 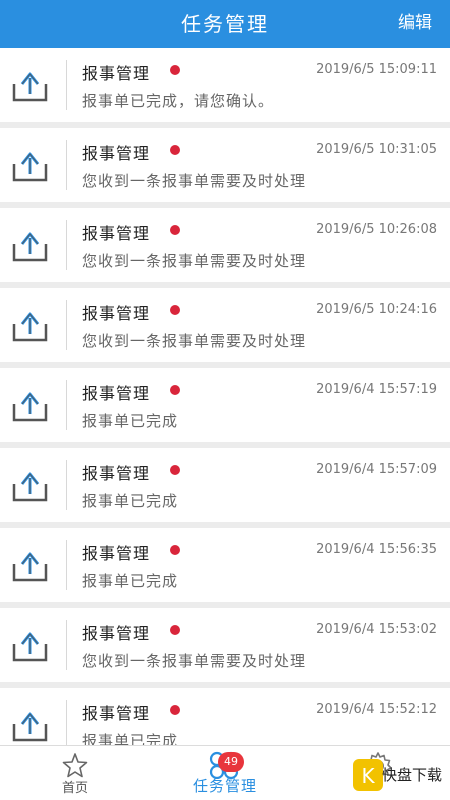 I want to click on unread-count-badge: 49, so click(x=231, y=762).